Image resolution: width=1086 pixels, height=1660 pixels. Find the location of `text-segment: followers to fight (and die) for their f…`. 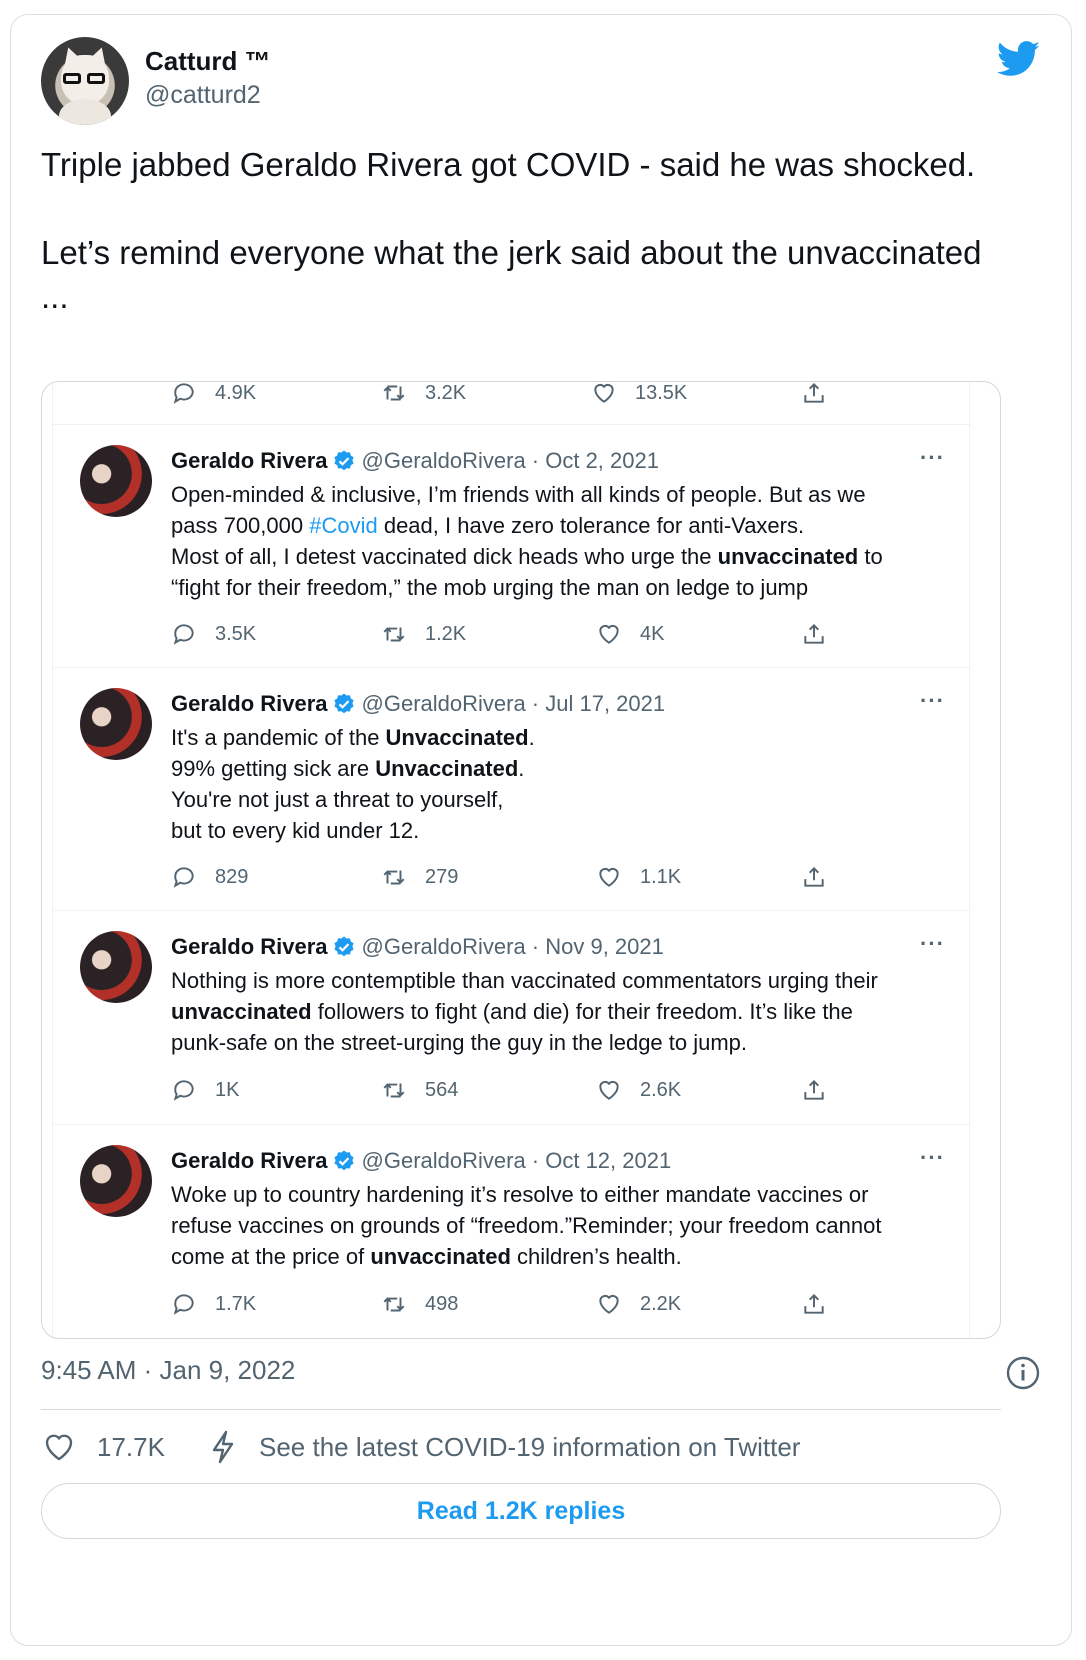

text-segment: followers to fight (and die) for their f… is located at coordinates (582, 1011).